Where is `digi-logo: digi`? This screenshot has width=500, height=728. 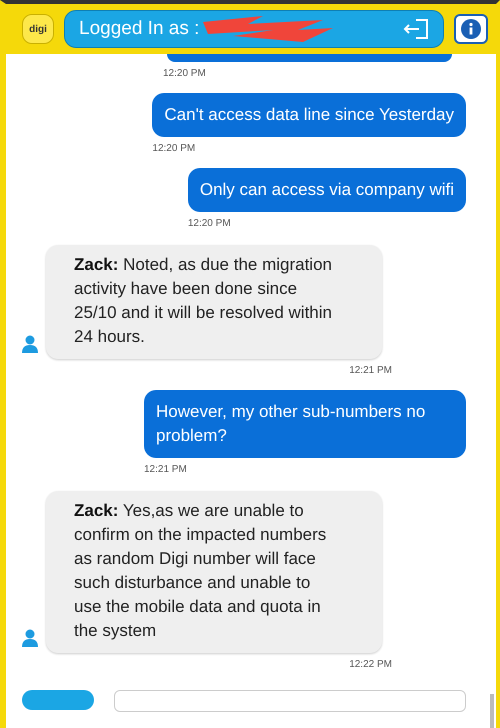 digi-logo: digi is located at coordinates (38, 29).